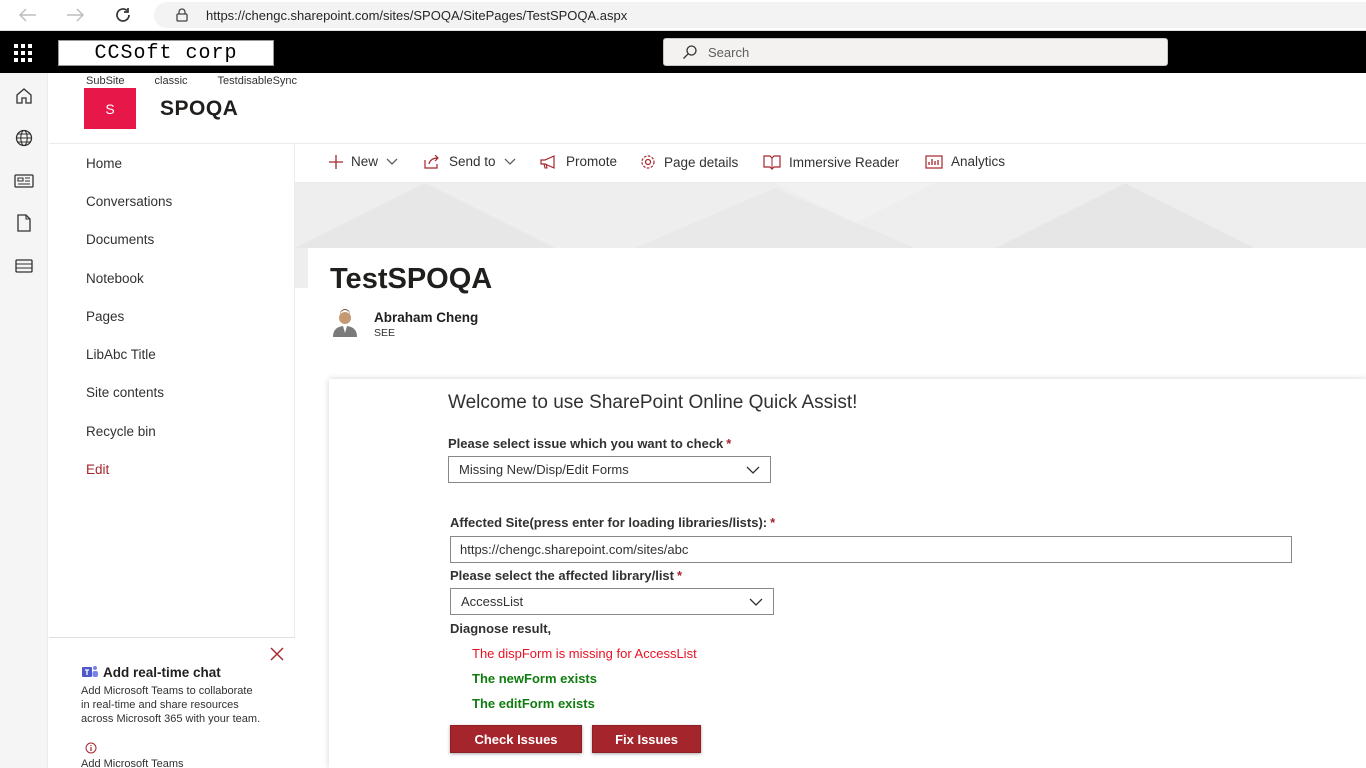 This screenshot has height=768, width=1366. What do you see at coordinates (115, 278) in the screenshot?
I see `nav-item-notebook: Notebook` at bounding box center [115, 278].